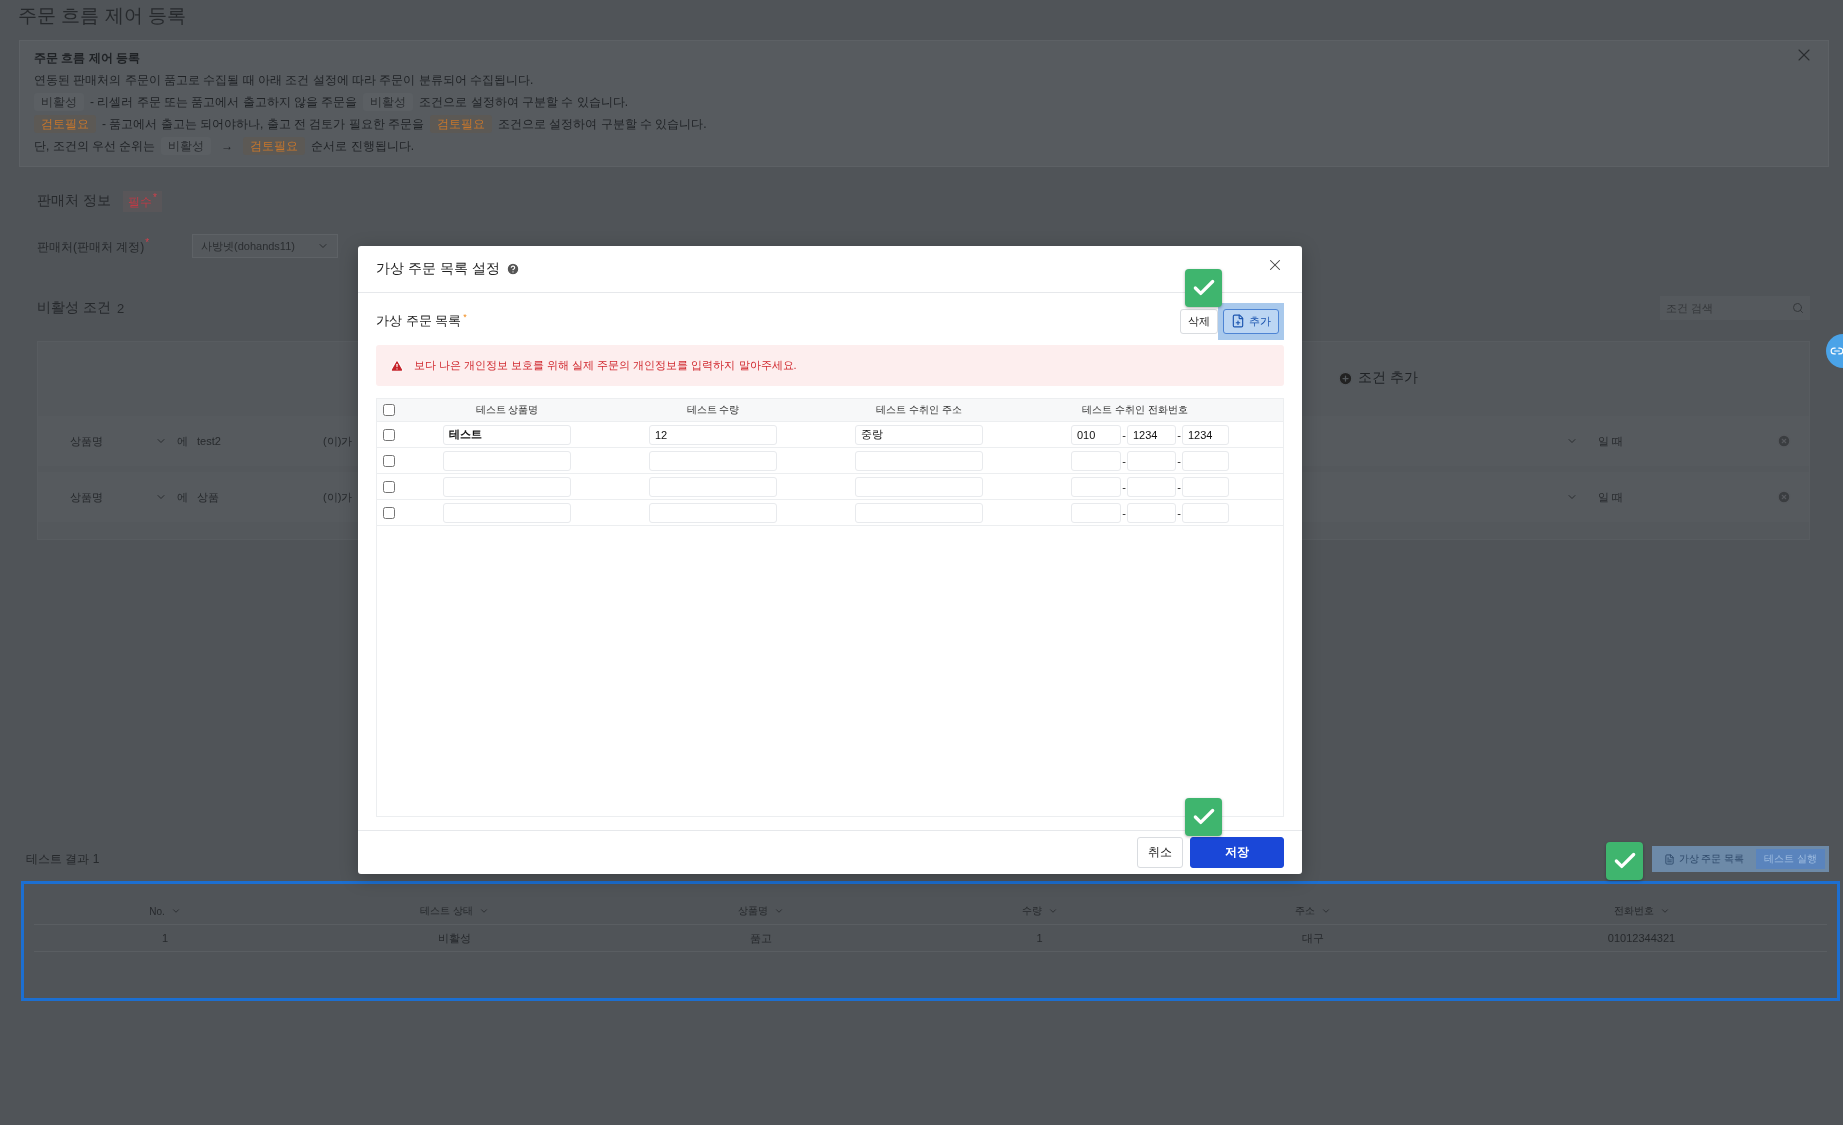  I want to click on link-icon, so click(1836, 351).